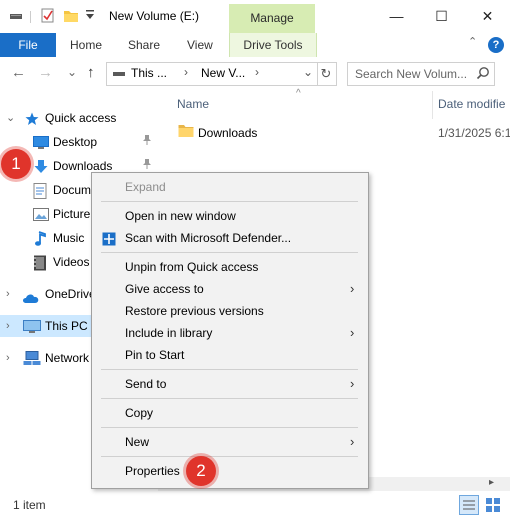 The image size is (510, 519). What do you see at coordinates (471, 104) in the screenshot?
I see `column-header-date: Date modifie` at bounding box center [471, 104].